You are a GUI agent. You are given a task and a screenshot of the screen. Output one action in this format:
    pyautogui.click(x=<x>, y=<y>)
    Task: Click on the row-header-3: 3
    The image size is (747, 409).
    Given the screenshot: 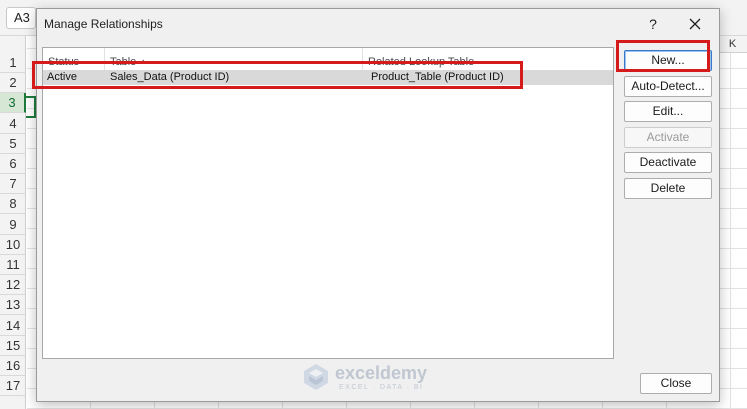 What is the action you would take?
    pyautogui.click(x=13, y=103)
    